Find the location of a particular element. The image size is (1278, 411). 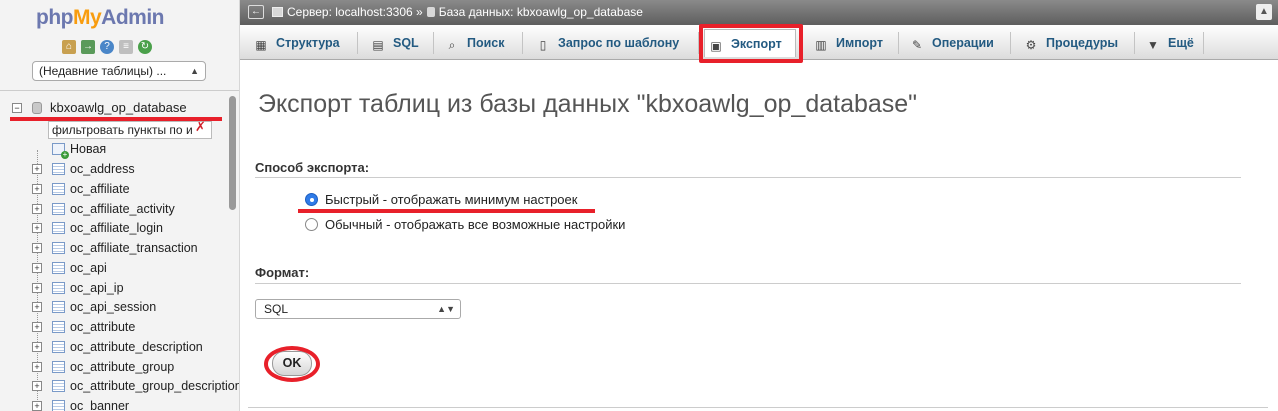

database-name: kbxoawlg_op_database is located at coordinates (118, 107).